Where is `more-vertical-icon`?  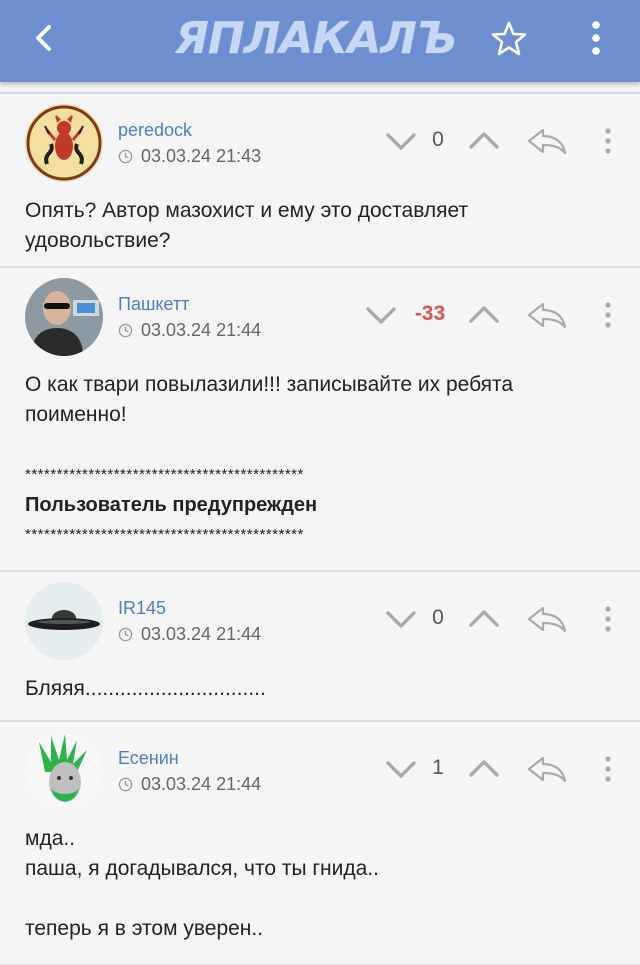
more-vertical-icon is located at coordinates (596, 38).